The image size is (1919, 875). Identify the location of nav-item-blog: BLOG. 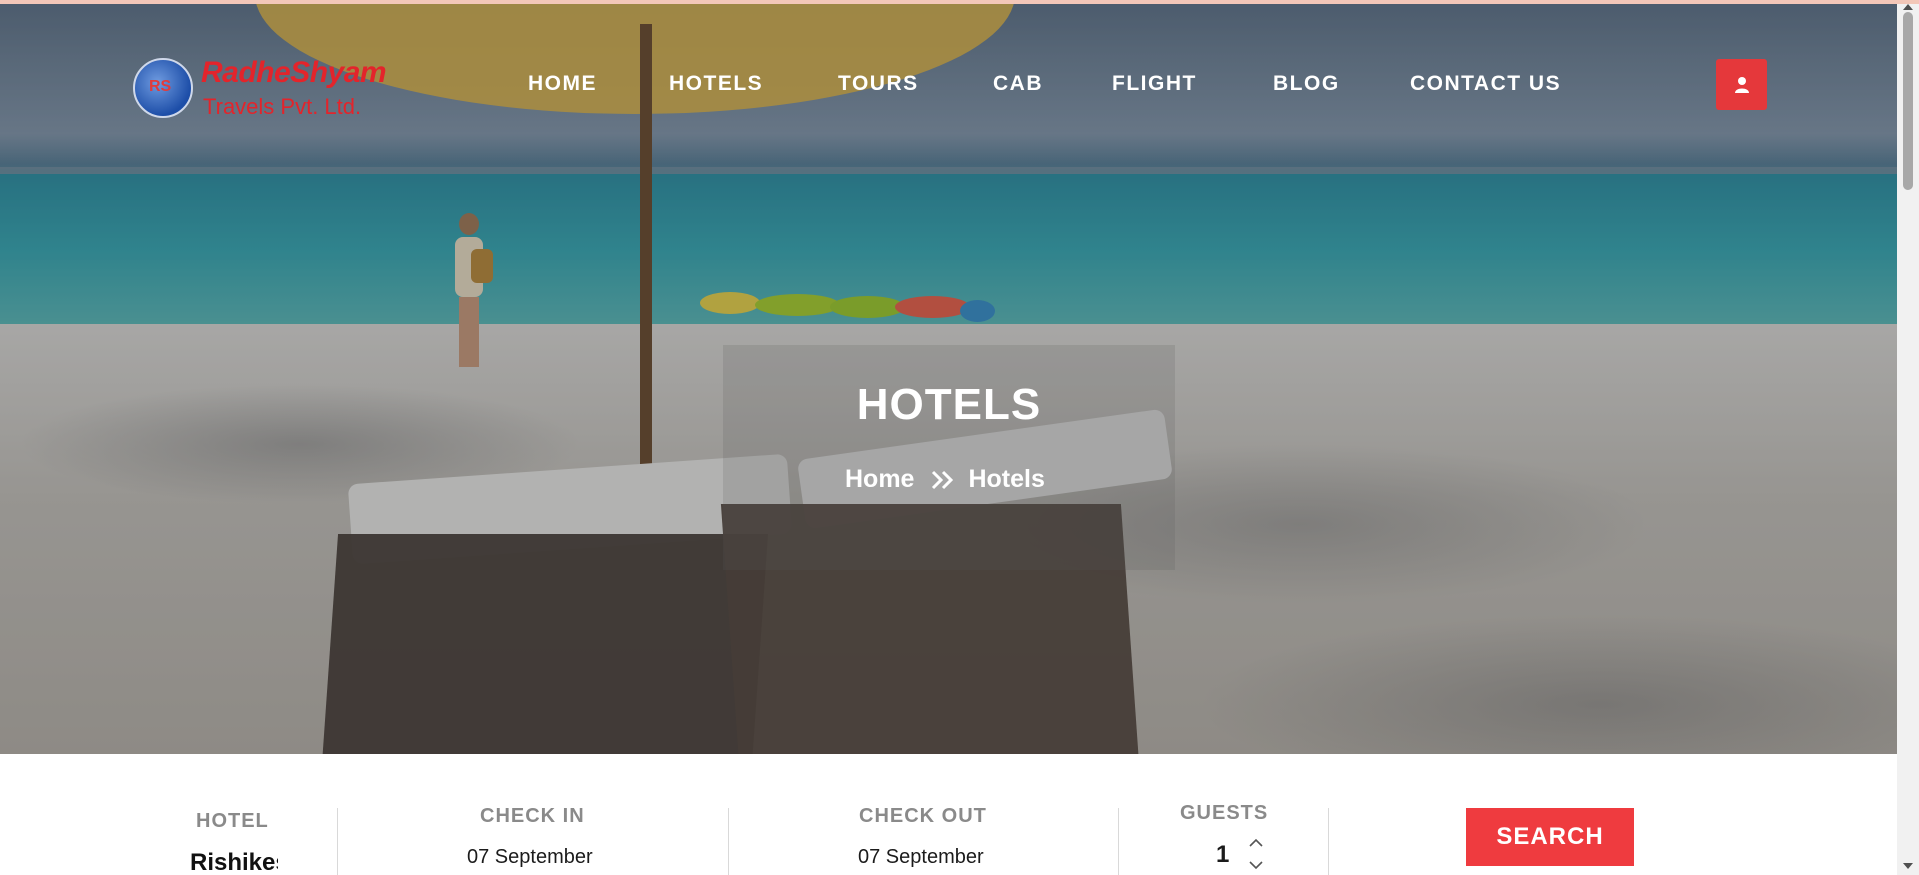
(1306, 84).